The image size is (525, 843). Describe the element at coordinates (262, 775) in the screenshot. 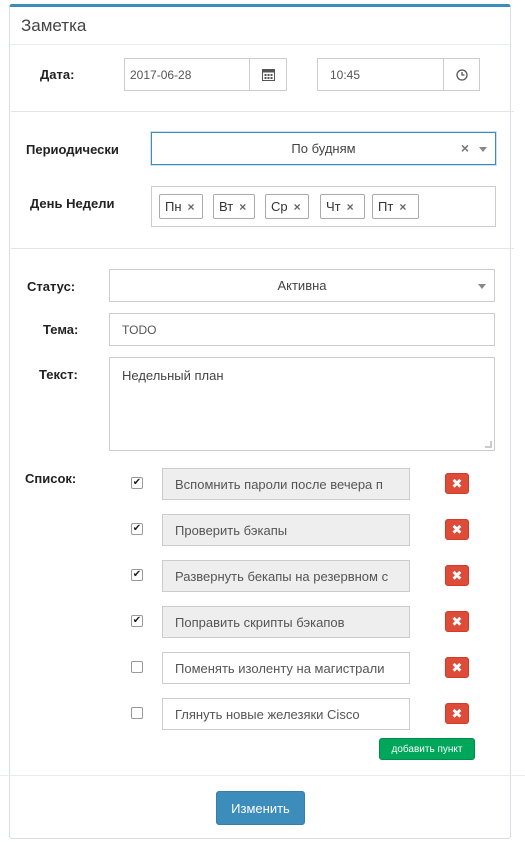

I see `footer-divider` at that location.